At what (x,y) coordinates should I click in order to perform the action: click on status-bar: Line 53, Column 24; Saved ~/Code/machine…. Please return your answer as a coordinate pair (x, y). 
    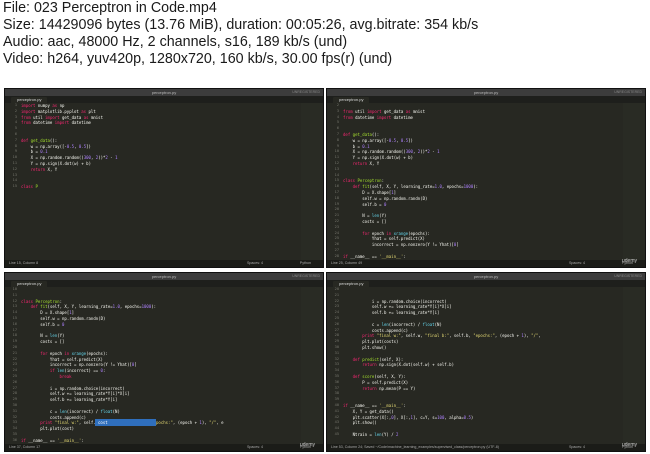
    Looking at the image, I should click on (486, 447).